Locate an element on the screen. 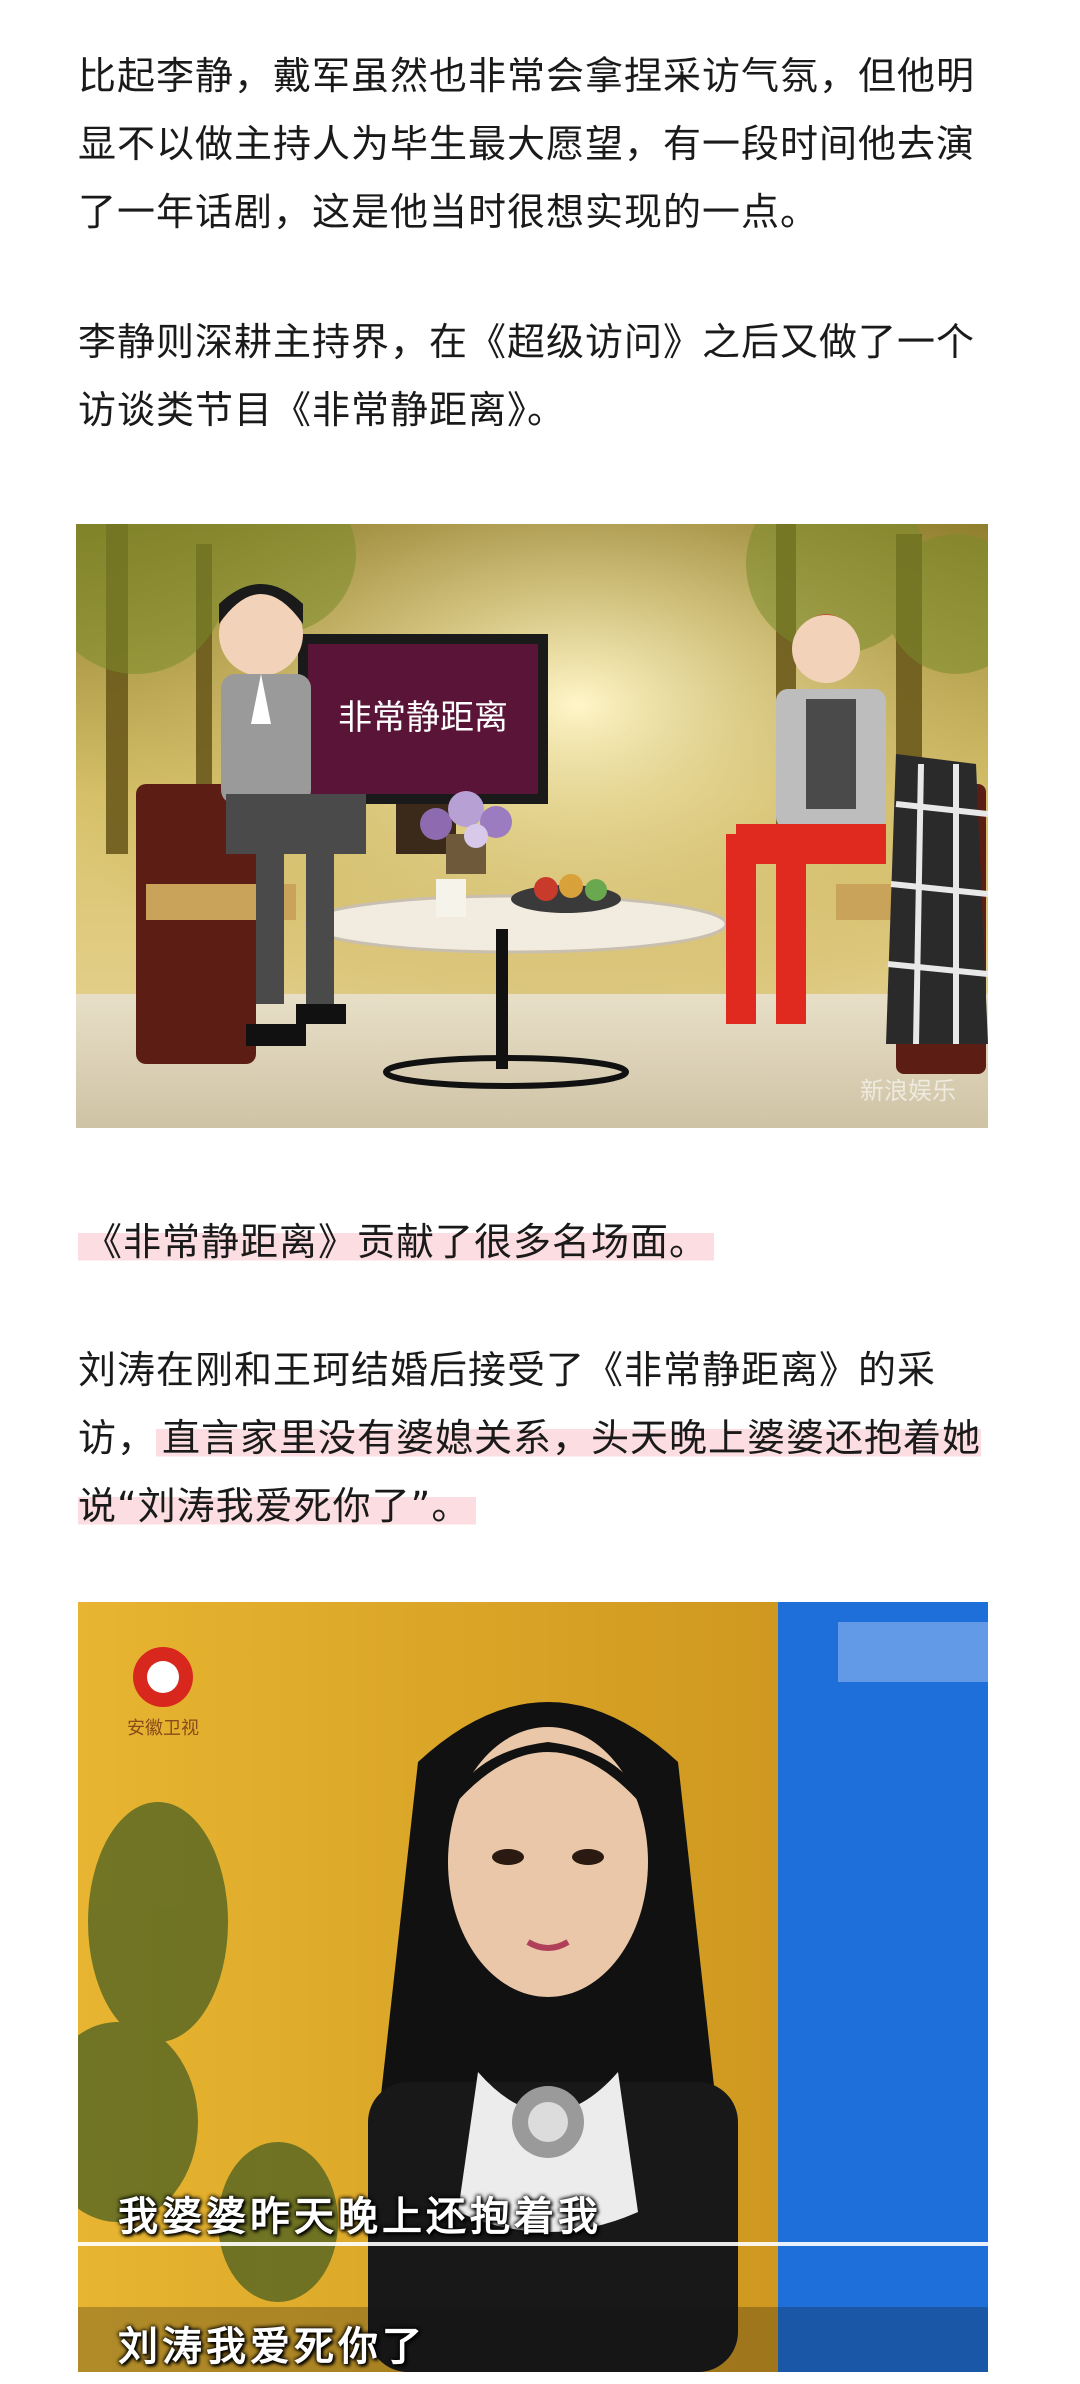 The height and width of the screenshot is (2384, 1080). channel-logo: 安徽卫视 is located at coordinates (163, 1693).